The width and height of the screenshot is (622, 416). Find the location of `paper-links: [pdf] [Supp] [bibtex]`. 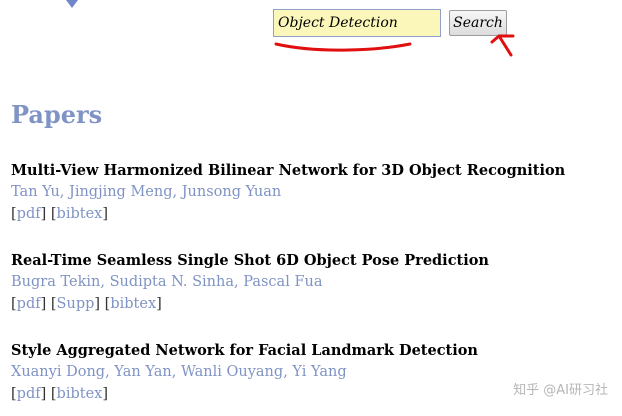

paper-links: [pdf] [Supp] [bibtex] is located at coordinates (86, 304).